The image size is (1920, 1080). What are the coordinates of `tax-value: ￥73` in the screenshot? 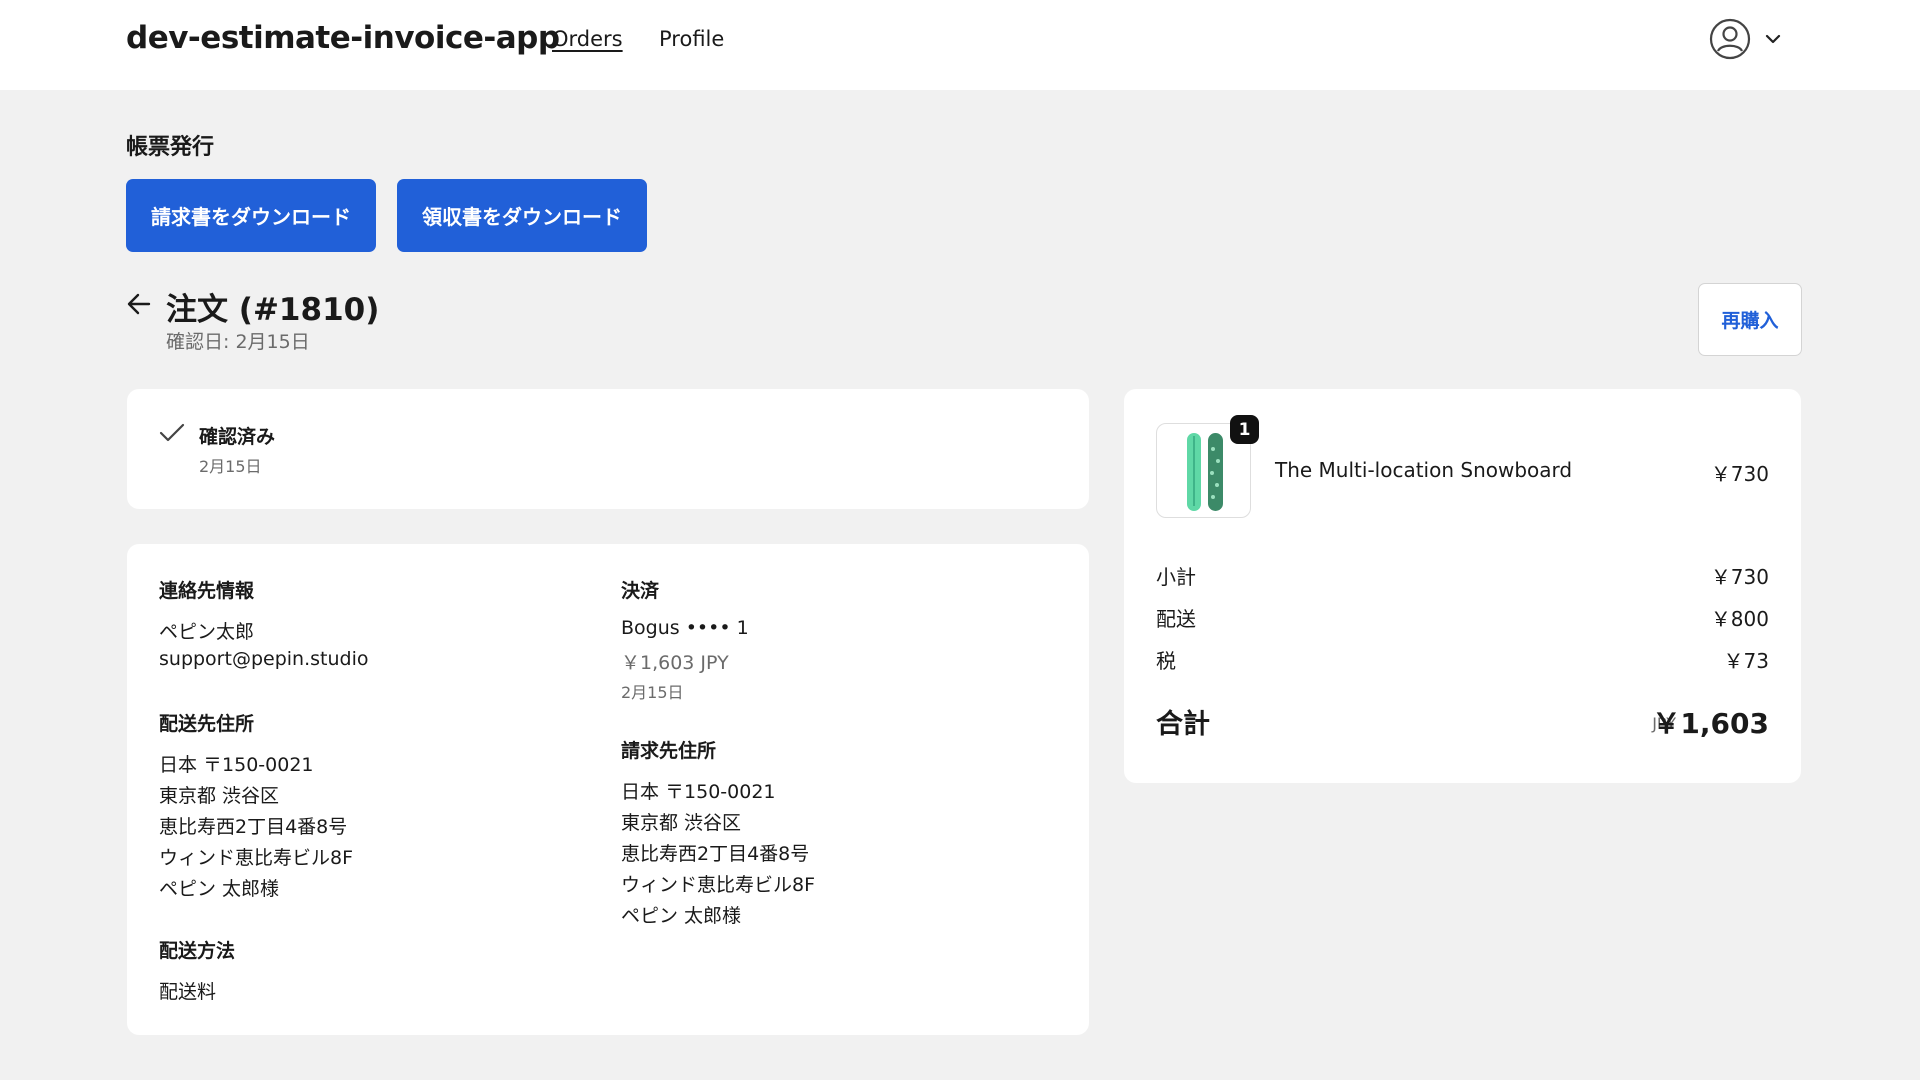 It's located at (1746, 661).